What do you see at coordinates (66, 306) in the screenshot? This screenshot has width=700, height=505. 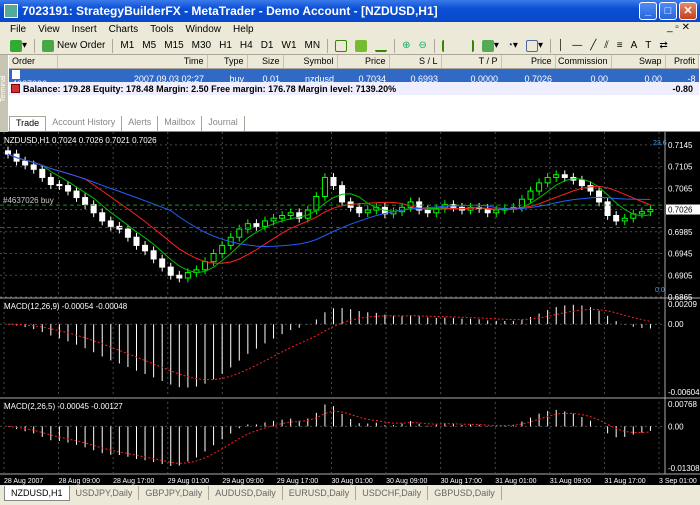 I see `macd1-label: MACD(12,26,9) -0.00054 -0.00048` at bounding box center [66, 306].